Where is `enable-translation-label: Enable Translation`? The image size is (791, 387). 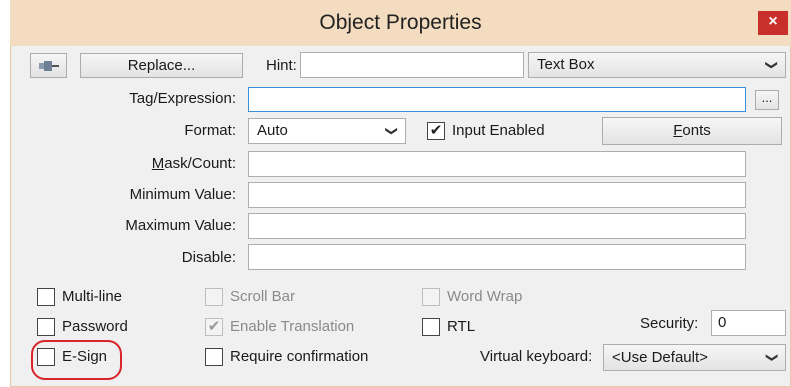 enable-translation-label: Enable Translation is located at coordinates (292, 326).